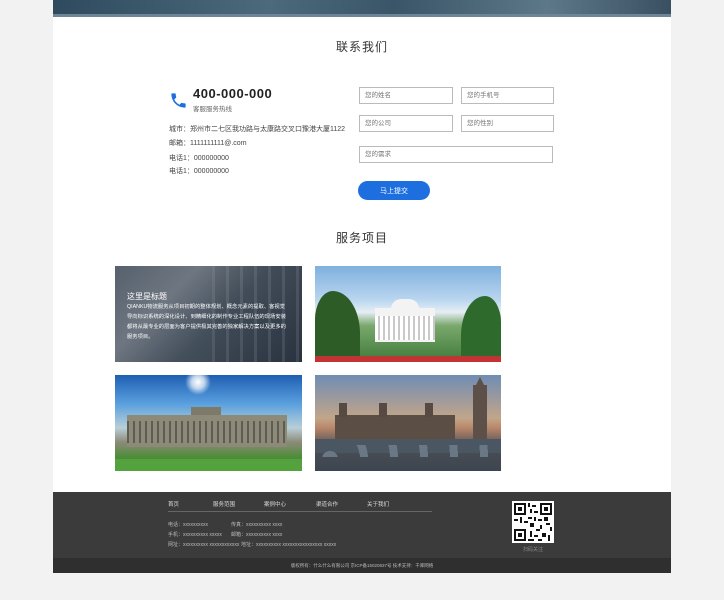 Image resolution: width=724 pixels, height=600 pixels. What do you see at coordinates (533, 522) in the screenshot?
I see `qr-code-image` at bounding box center [533, 522].